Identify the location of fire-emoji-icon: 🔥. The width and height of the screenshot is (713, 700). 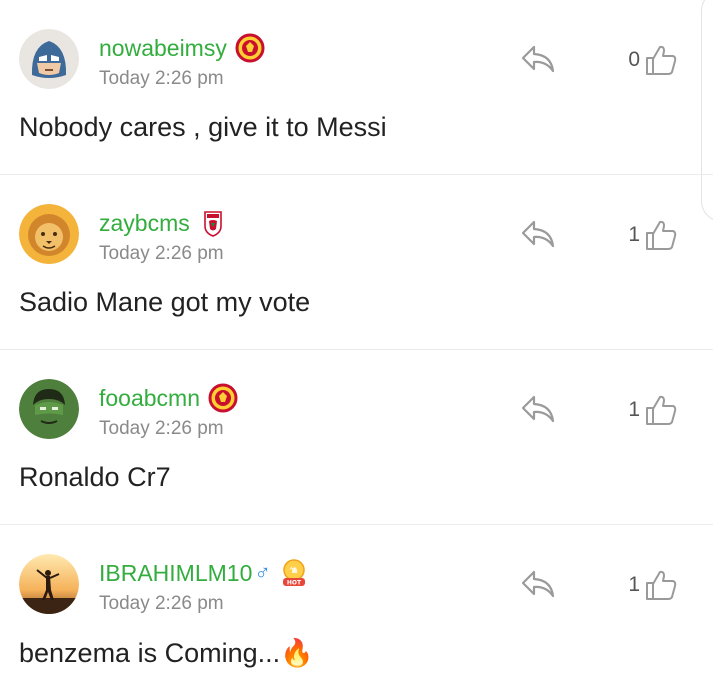
(297, 653).